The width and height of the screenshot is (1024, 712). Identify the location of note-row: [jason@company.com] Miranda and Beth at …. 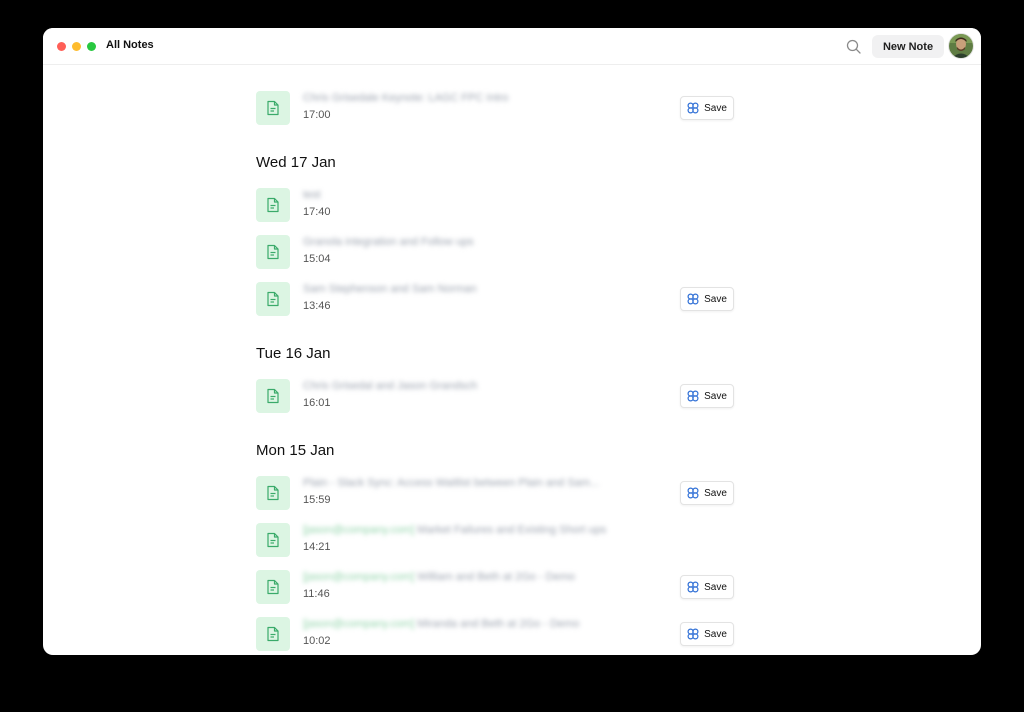
(495, 635).